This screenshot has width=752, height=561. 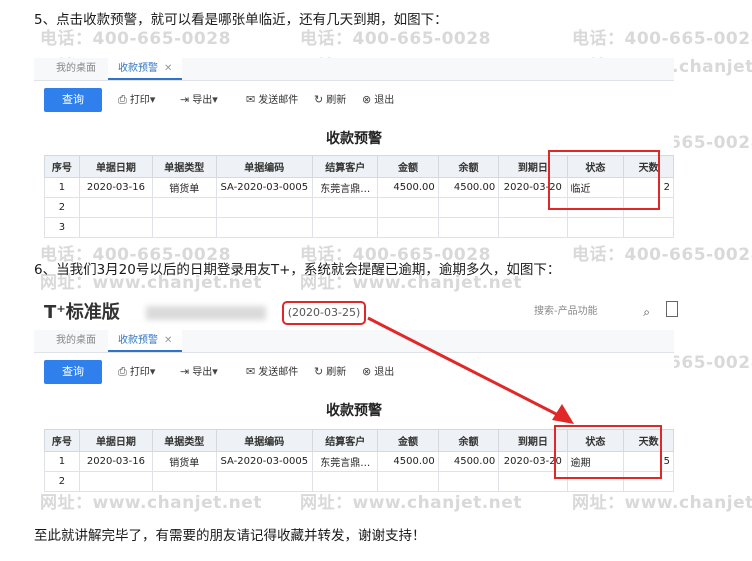 I want to click on panel-icon, so click(x=672, y=309).